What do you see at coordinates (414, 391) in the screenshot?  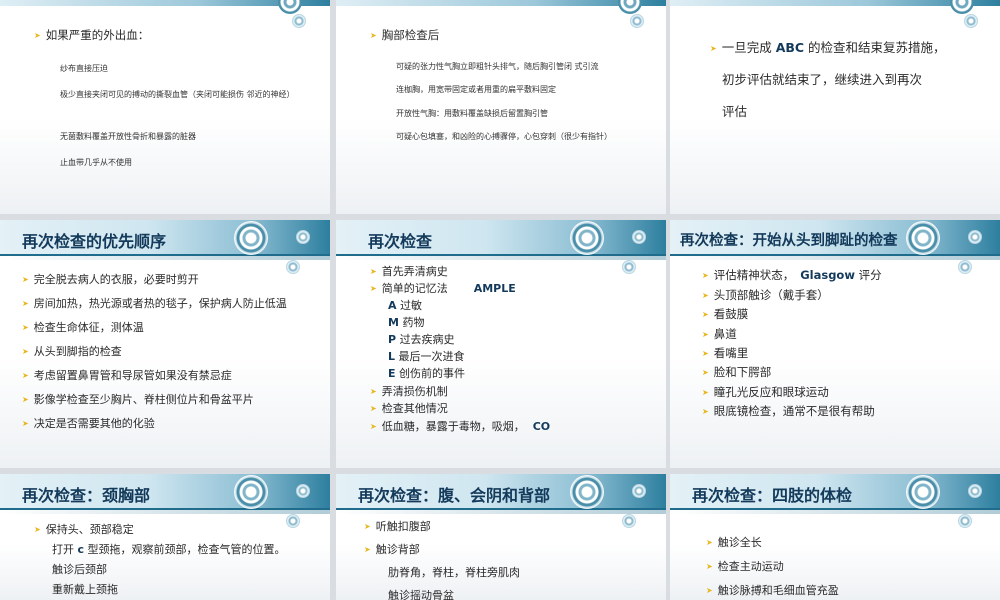 I see `bullet-text: 弄清损伤机制` at bounding box center [414, 391].